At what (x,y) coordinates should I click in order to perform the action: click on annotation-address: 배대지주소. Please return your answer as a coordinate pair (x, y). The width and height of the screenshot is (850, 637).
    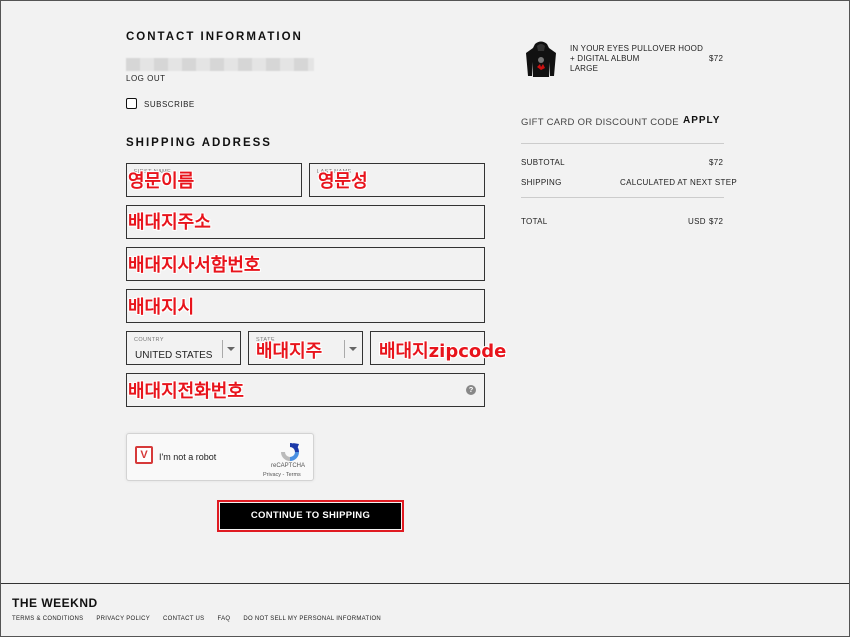
    Looking at the image, I should click on (169, 222).